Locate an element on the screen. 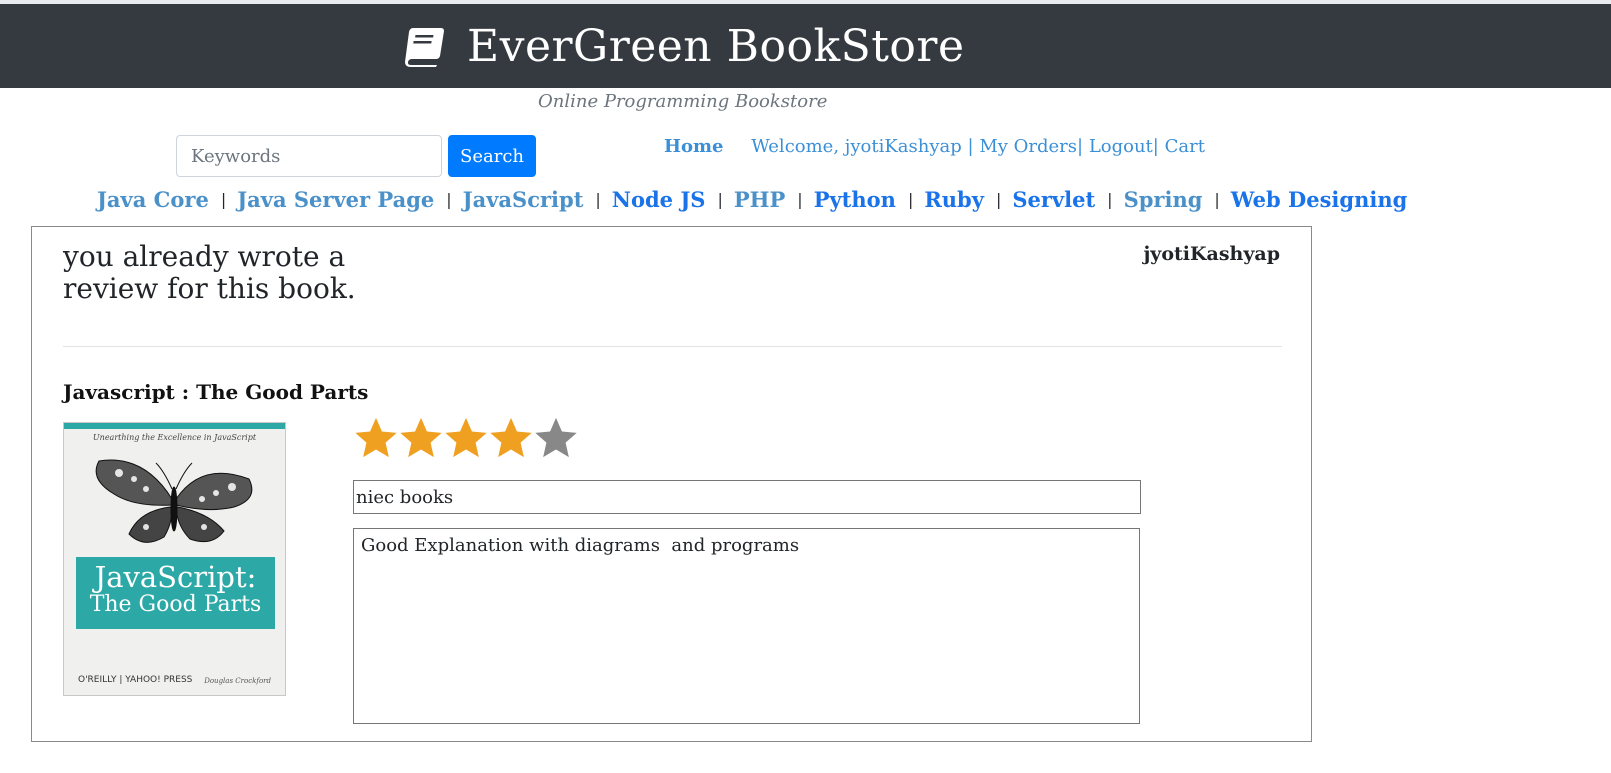 The height and width of the screenshot is (773, 1611). category-java-server-page: Java Server Page is located at coordinates (335, 199).